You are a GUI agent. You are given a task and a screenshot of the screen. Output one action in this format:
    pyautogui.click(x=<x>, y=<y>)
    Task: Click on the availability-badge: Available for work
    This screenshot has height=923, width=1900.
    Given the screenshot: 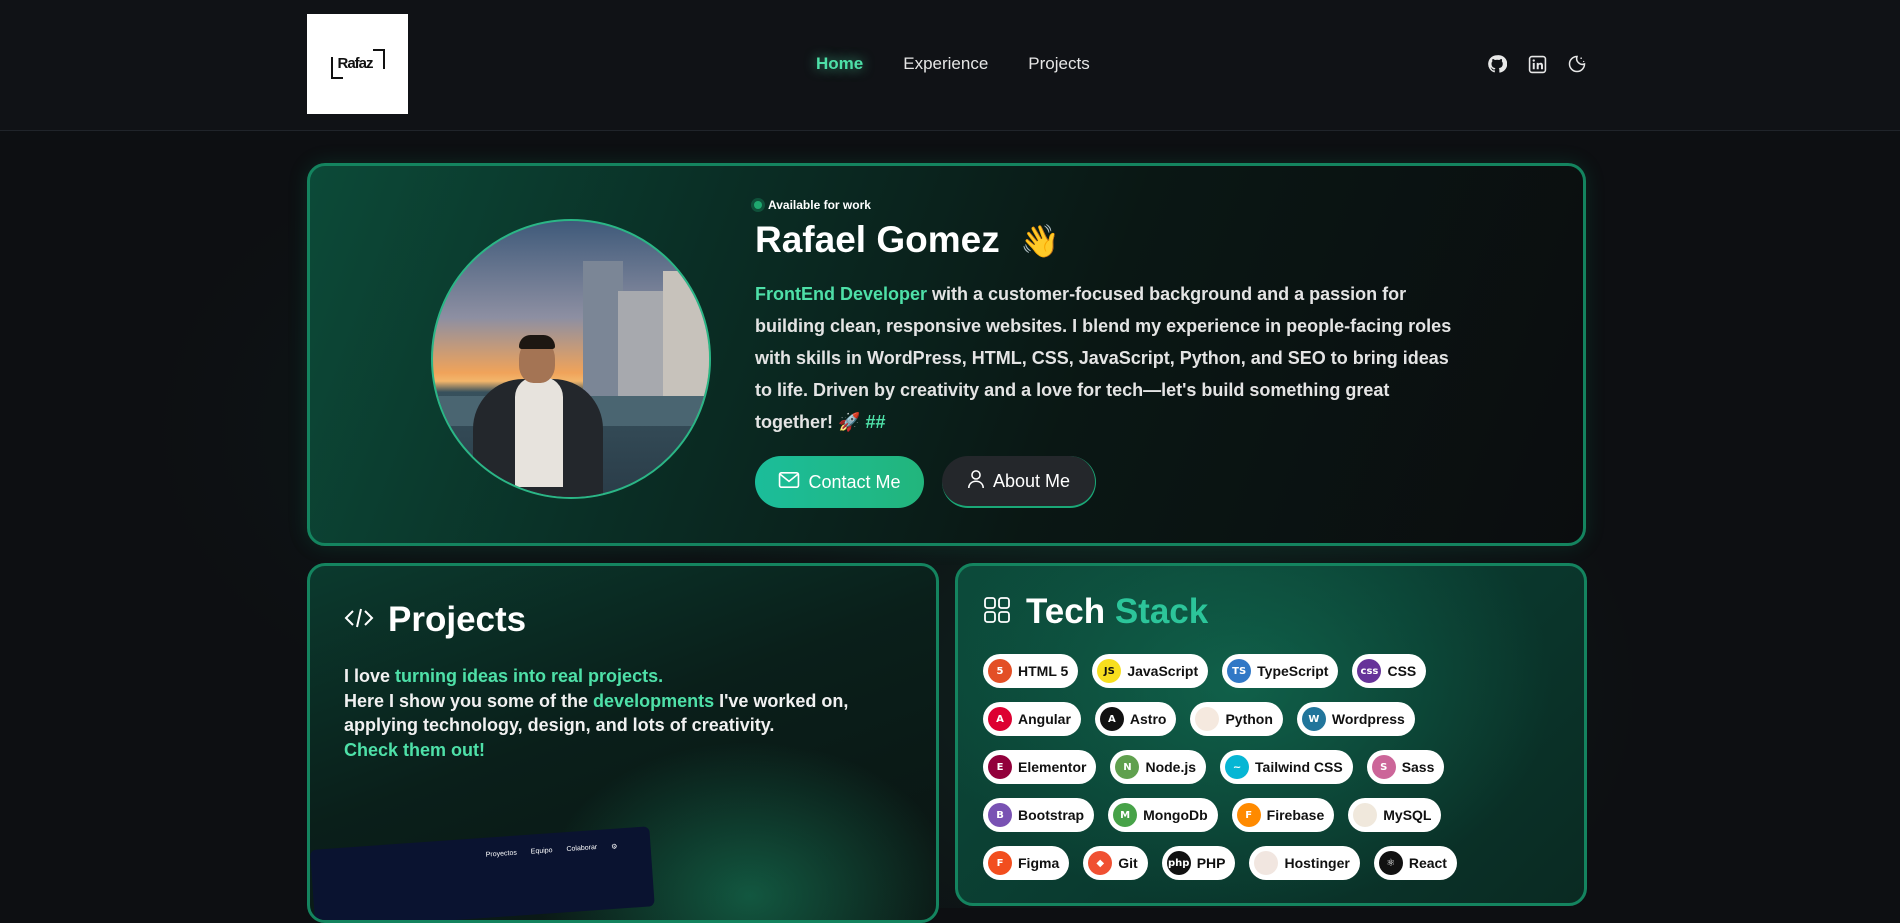 What is the action you would take?
    pyautogui.click(x=812, y=205)
    